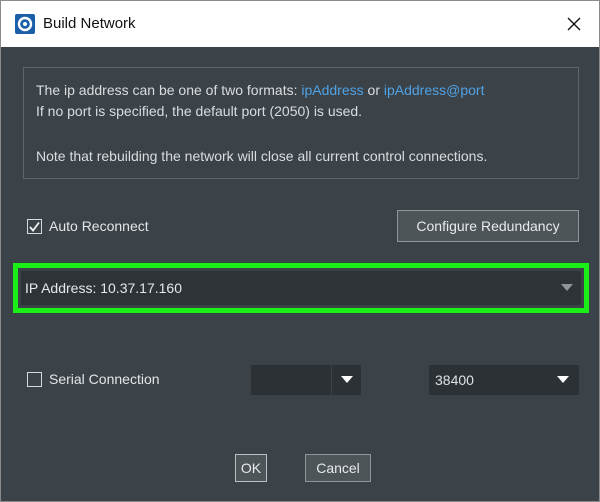 The width and height of the screenshot is (600, 502). What do you see at coordinates (300, 24) in the screenshot?
I see `title-bar: Build Network` at bounding box center [300, 24].